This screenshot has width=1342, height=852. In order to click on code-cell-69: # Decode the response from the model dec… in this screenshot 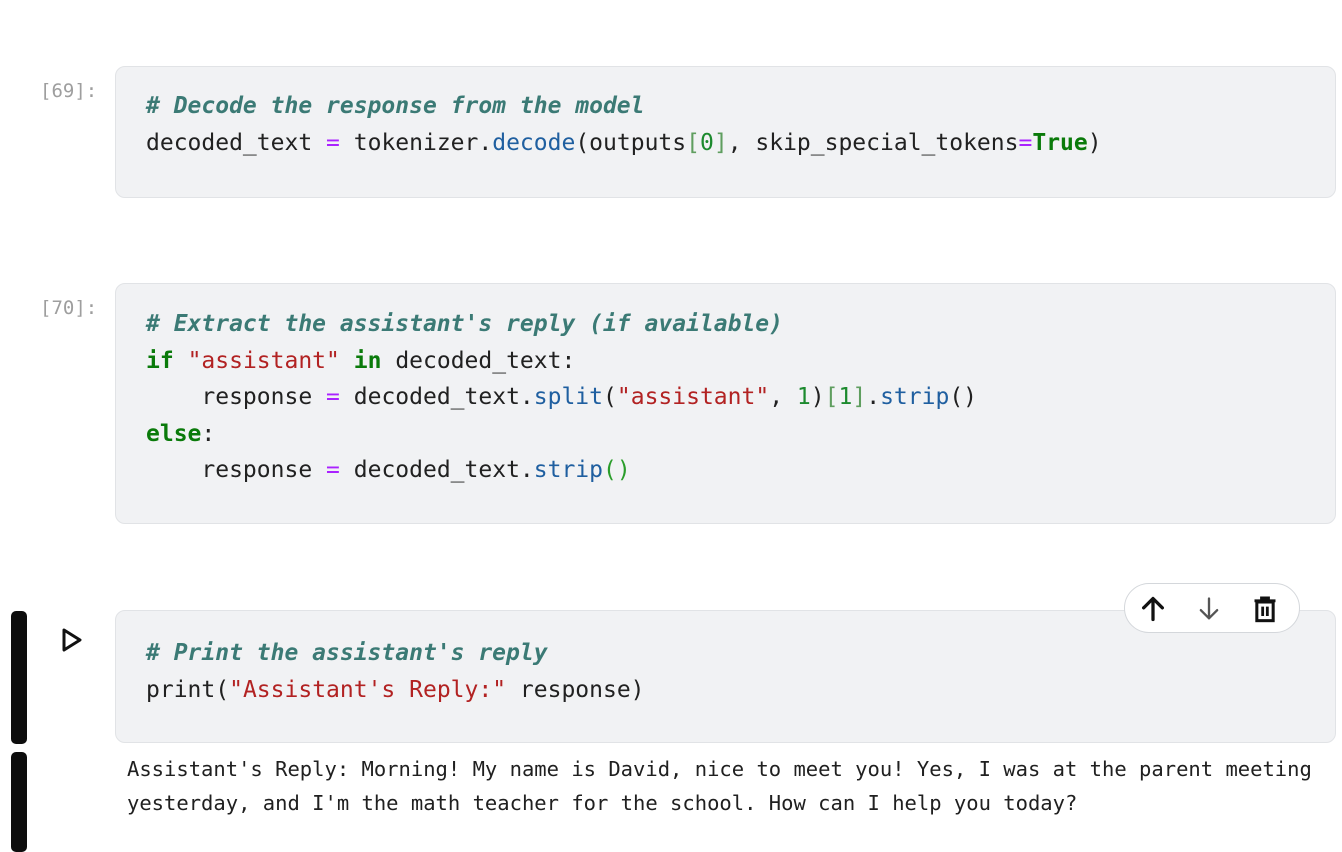, I will do `click(725, 132)`.